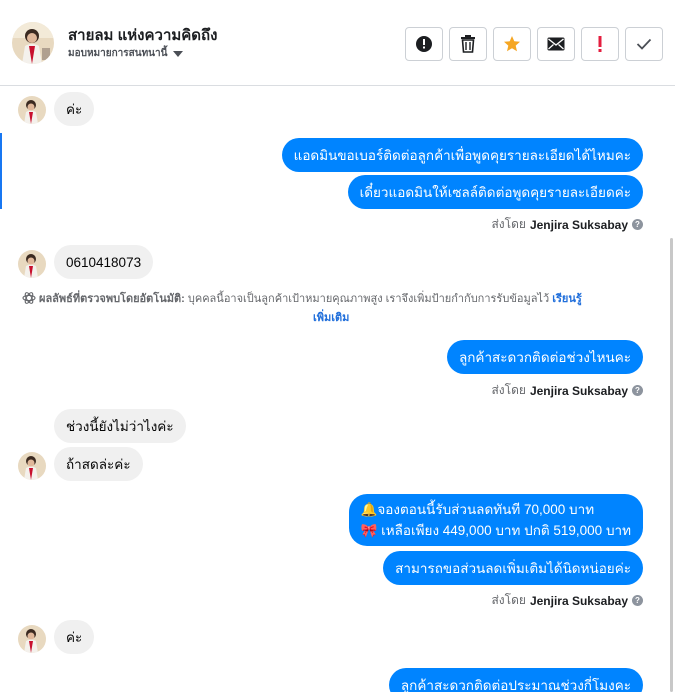  I want to click on trash-icon, so click(468, 44).